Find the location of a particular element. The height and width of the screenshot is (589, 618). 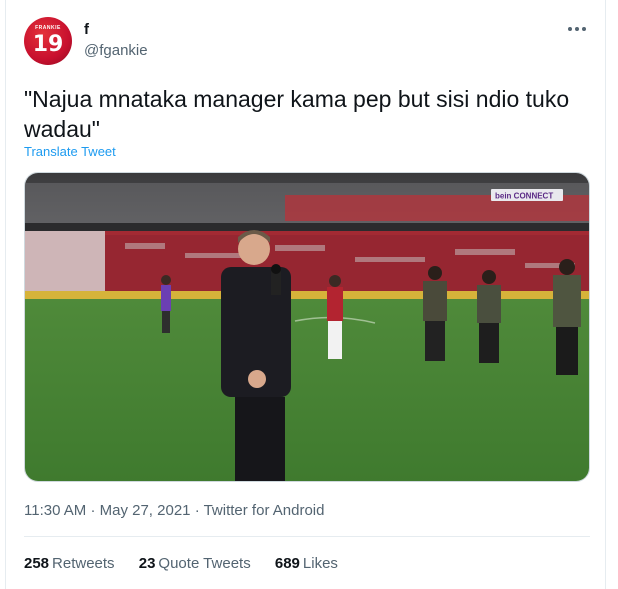

tweet-time: 11:30 AM is located at coordinates (55, 510).